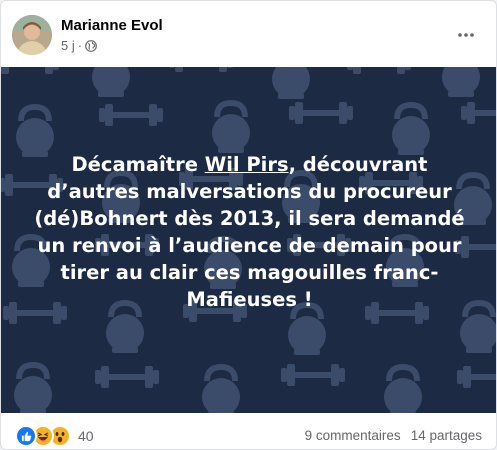  What do you see at coordinates (138, 164) in the screenshot?
I see `post-text-intro: Décamaître` at bounding box center [138, 164].